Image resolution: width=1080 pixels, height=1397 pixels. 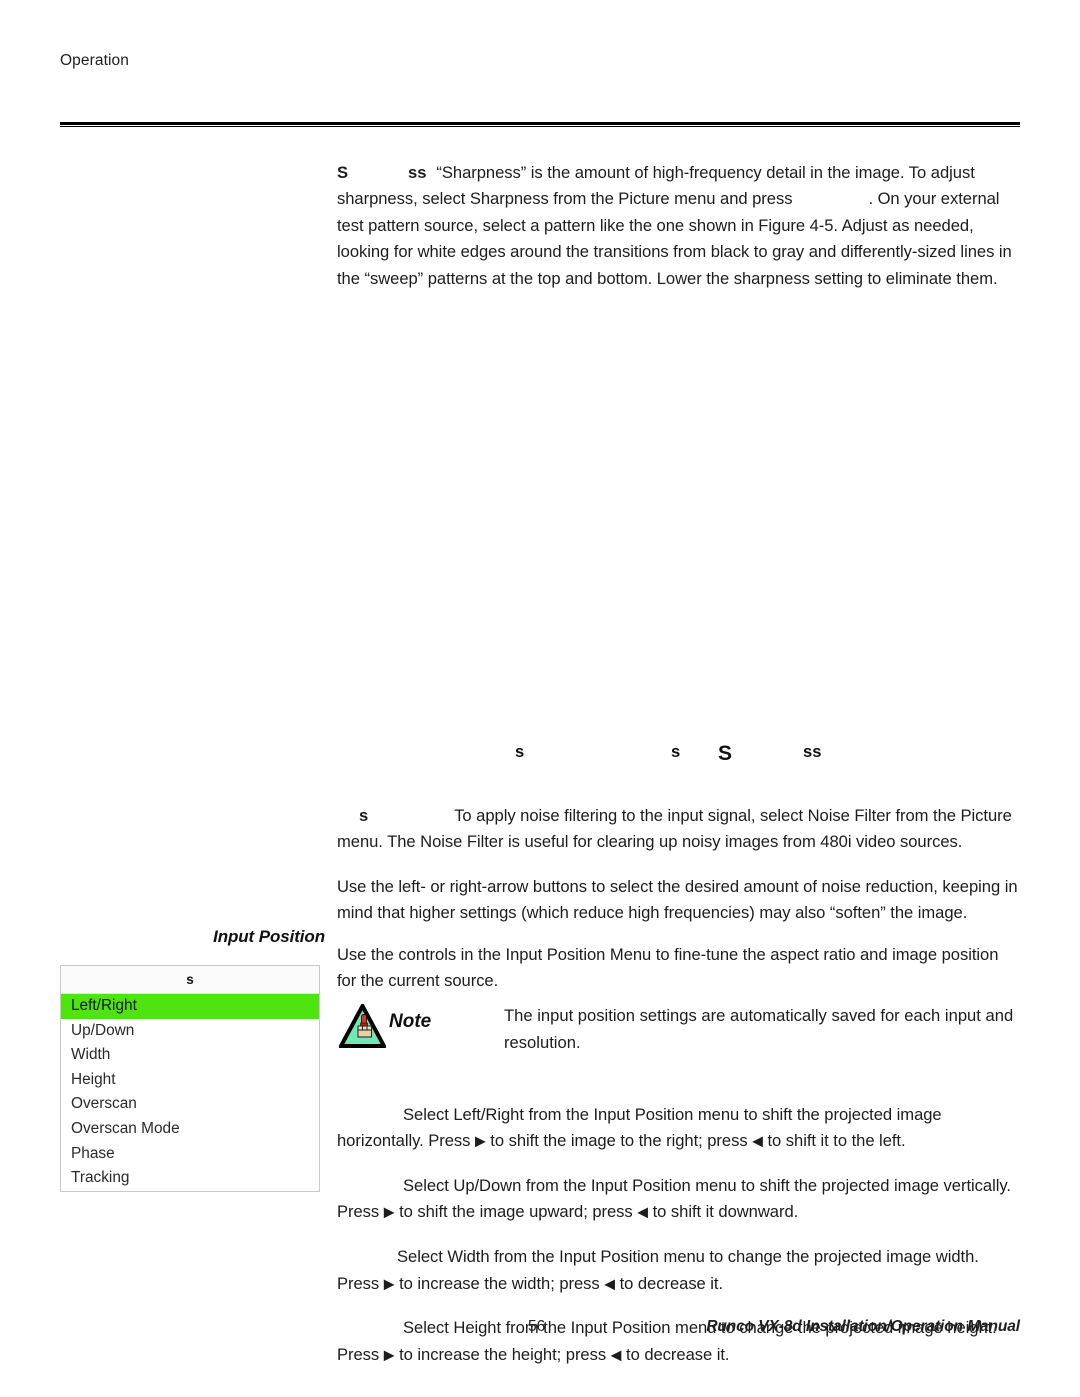 I want to click on osd-menu-item-phase: Phase, so click(x=190, y=1154).